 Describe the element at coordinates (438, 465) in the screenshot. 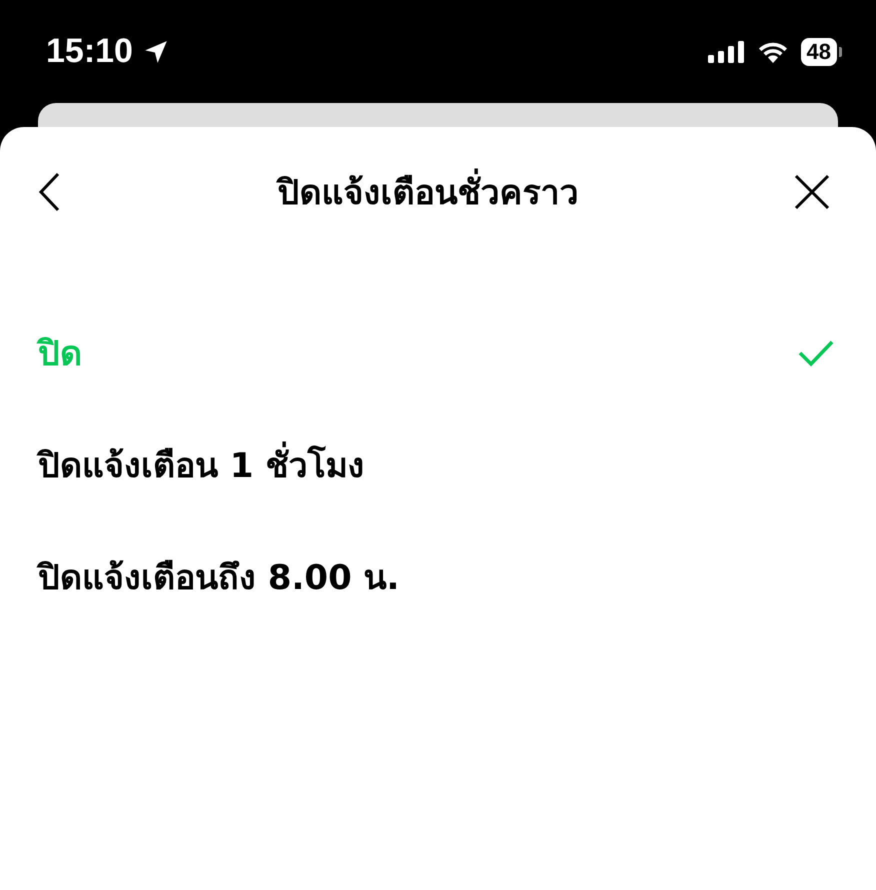

I see `option-item: ปิดแจ้งเตือน 1 ชั่วโมง` at that location.